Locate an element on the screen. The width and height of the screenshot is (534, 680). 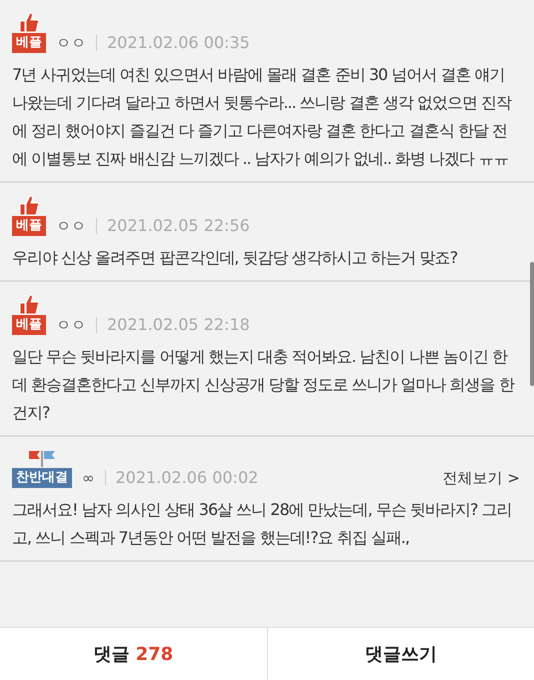
comment-text: 7년 사귀었는데 여친 있으면서 바람에 몰래 결혼 준비 30 넘어서 결혼 얘기 나왔는데 기다려 달라고 하면서 뒷통수라... 쓰니랑 결혼 생각 없었으면 진작에 정리 했어야지 즐길건 다 즐기고 다른여자랑 결혼 한다고 결혼식 한달 전에 이별통보 진짜 배신감 느끼겠다 .. 남자가 예의가 없네.. 화병 나겠다 ㅠㅠ is located at coordinates (262, 117).